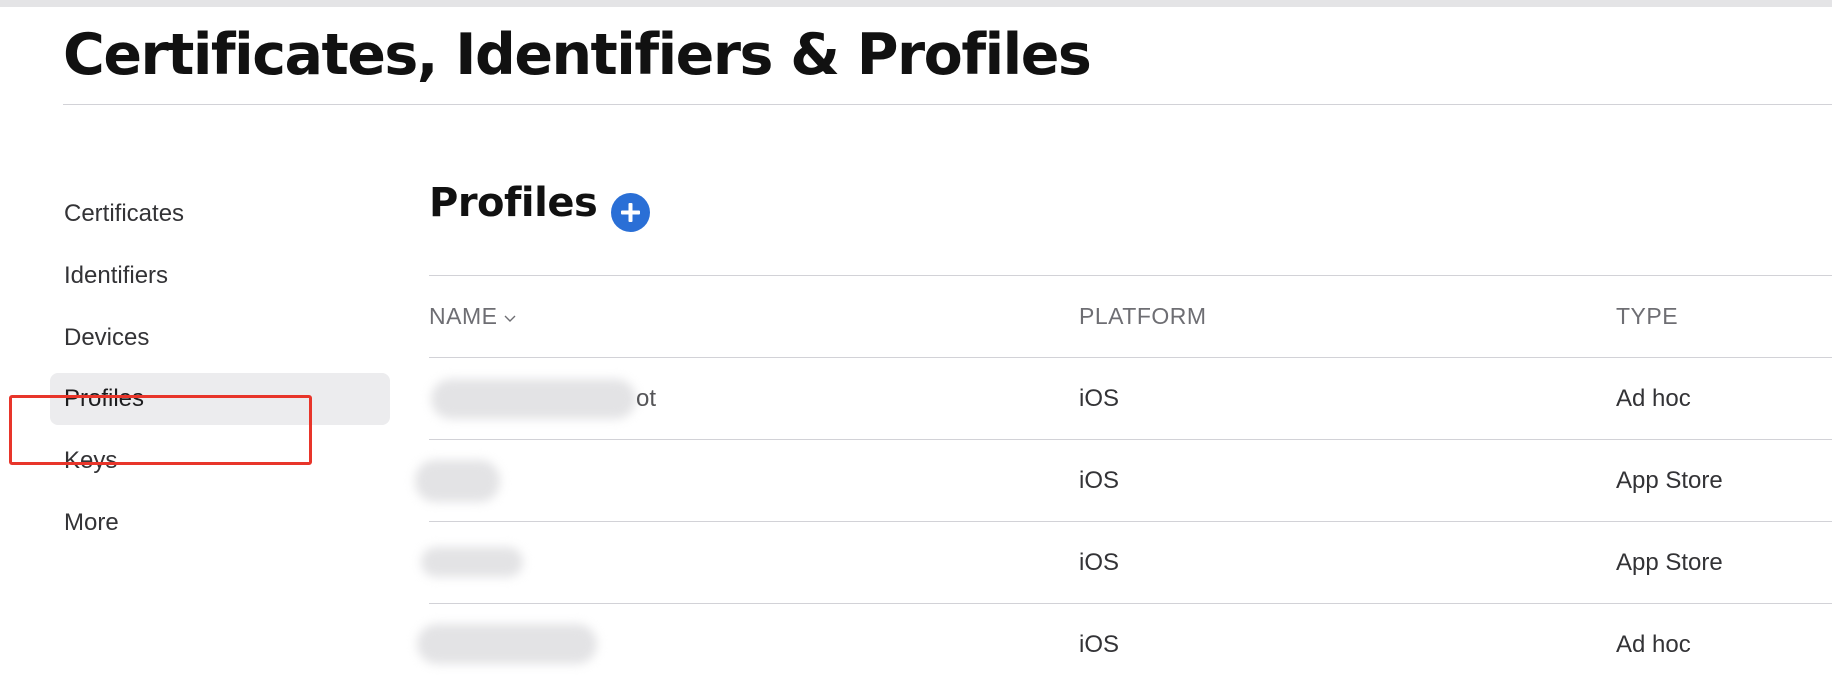  I want to click on column-header-platform: PLATFORM, so click(1143, 316).